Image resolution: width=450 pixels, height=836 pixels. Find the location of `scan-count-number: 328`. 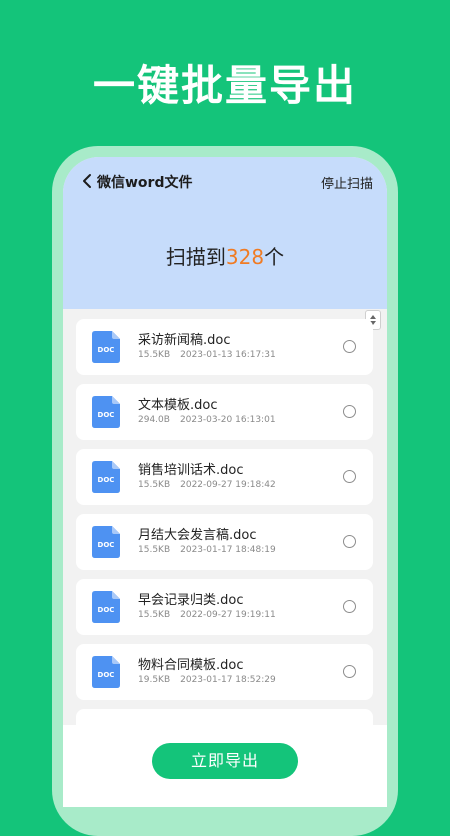

scan-count-number: 328 is located at coordinates (245, 257).